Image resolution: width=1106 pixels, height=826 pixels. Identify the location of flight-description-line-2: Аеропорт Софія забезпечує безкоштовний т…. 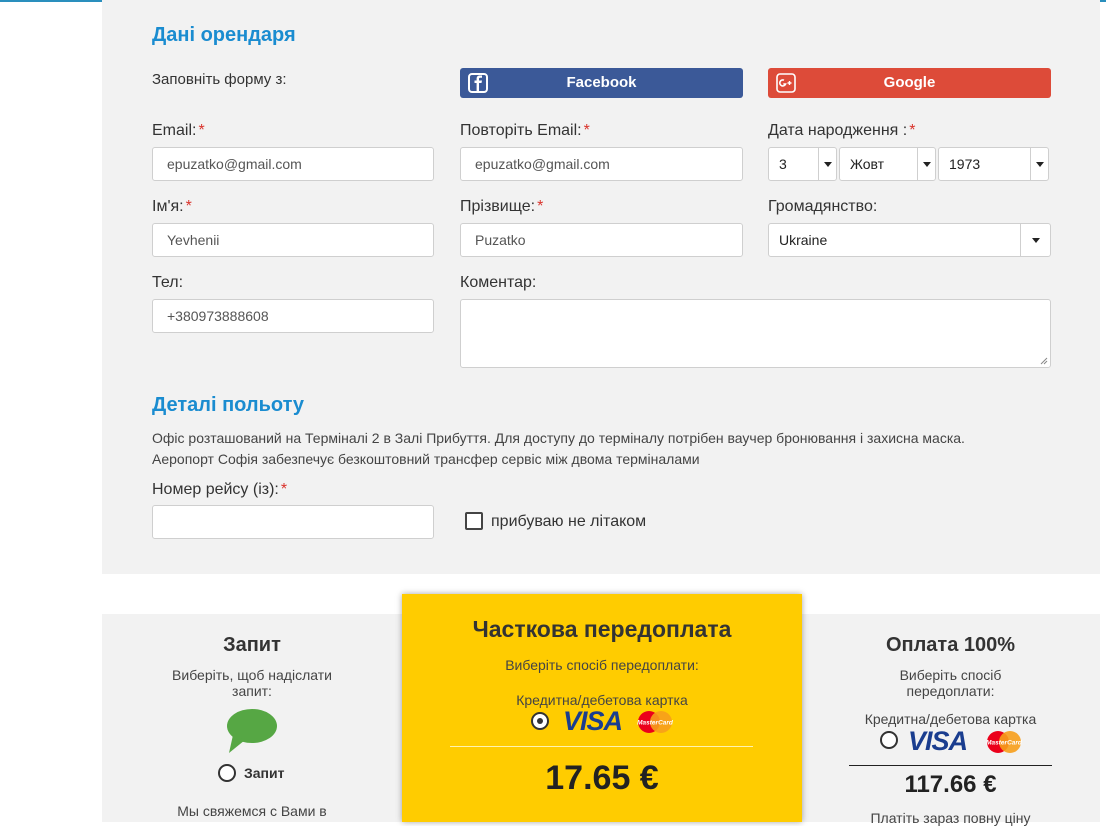
(426, 459).